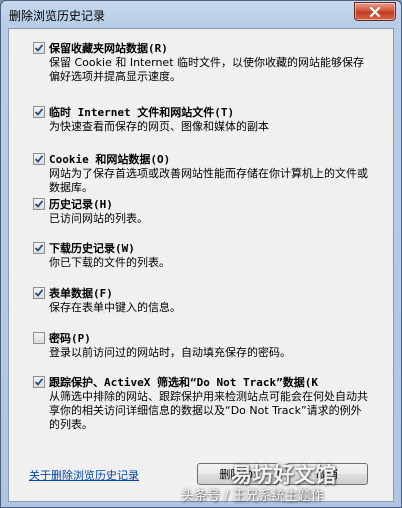 This screenshot has width=402, height=508. I want to click on cancel-button: 取消, so click(327, 474).